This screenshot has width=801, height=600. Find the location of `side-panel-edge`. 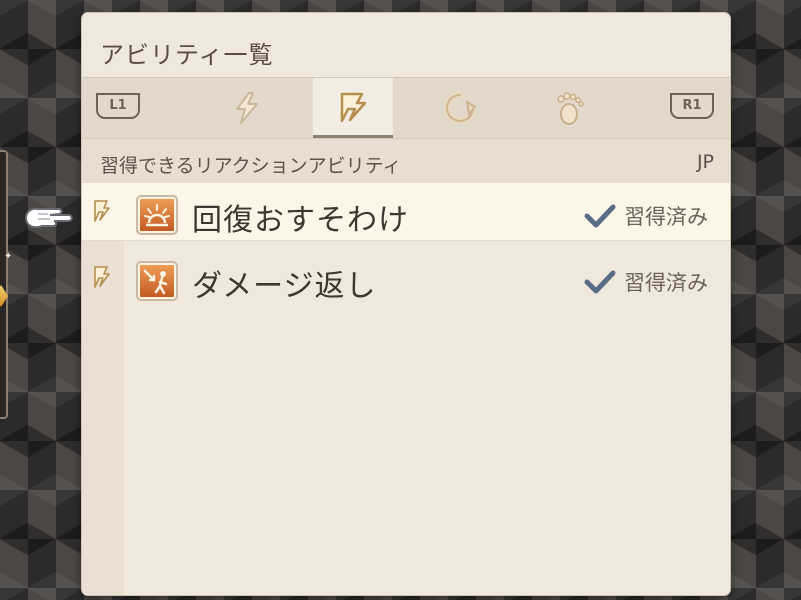

side-panel-edge is located at coordinates (4, 284).